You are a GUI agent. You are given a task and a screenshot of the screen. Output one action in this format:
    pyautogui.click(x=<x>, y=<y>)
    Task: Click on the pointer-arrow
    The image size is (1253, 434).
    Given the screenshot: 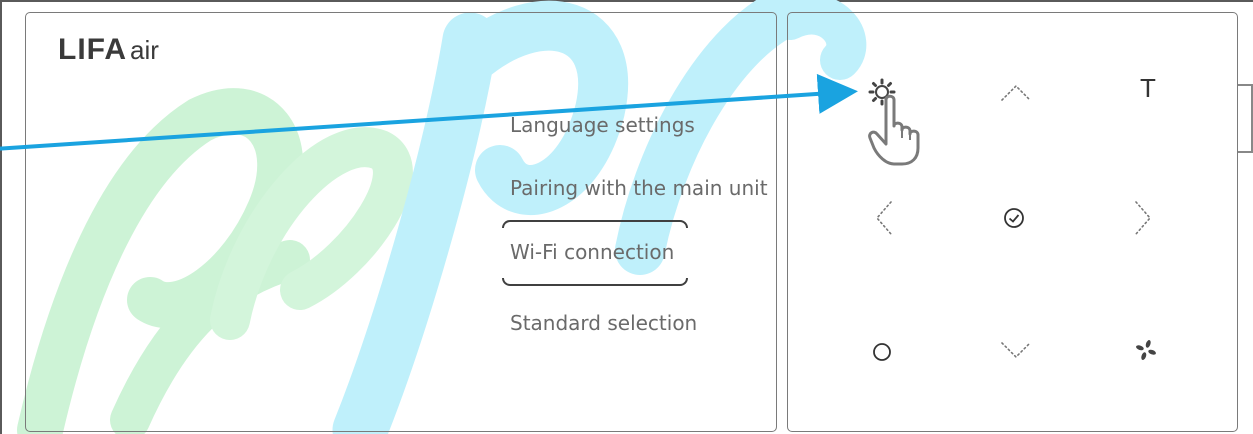 What is the action you would take?
    pyautogui.click(x=429, y=112)
    